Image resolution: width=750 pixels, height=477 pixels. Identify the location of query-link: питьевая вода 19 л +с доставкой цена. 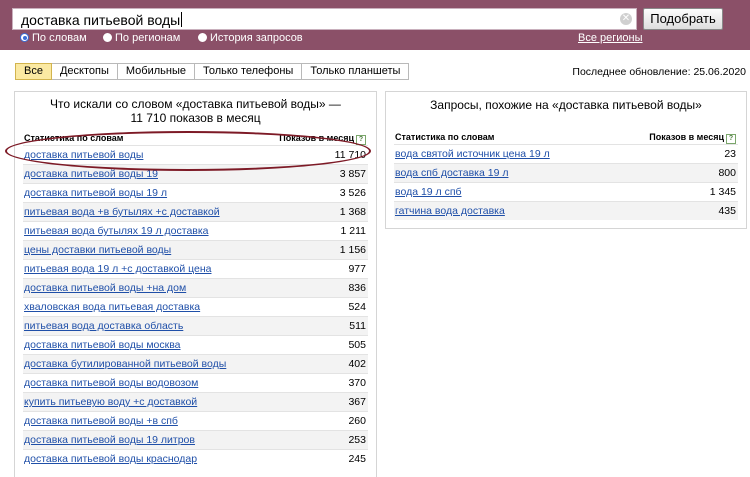
(118, 269).